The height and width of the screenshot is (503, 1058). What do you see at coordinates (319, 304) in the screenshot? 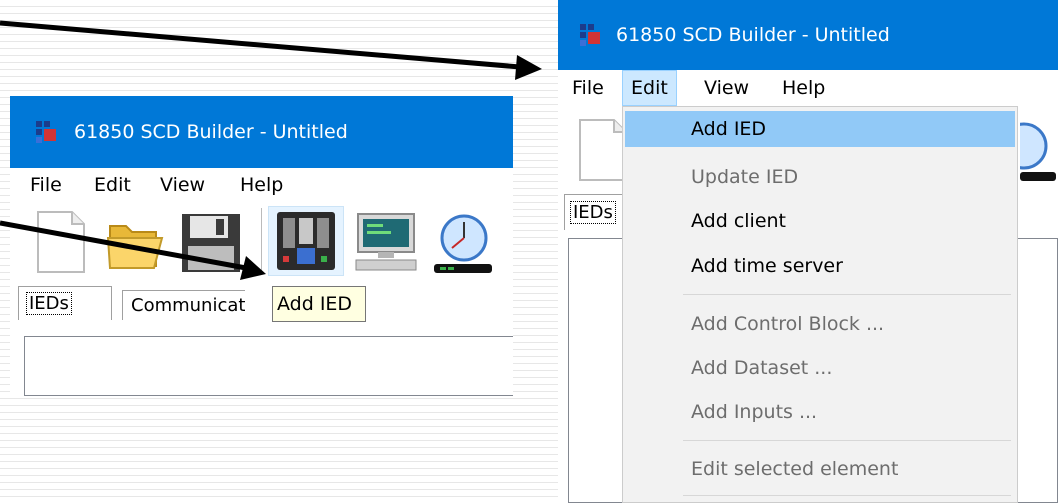
I see `add-ied-tooltip: Add IED` at bounding box center [319, 304].